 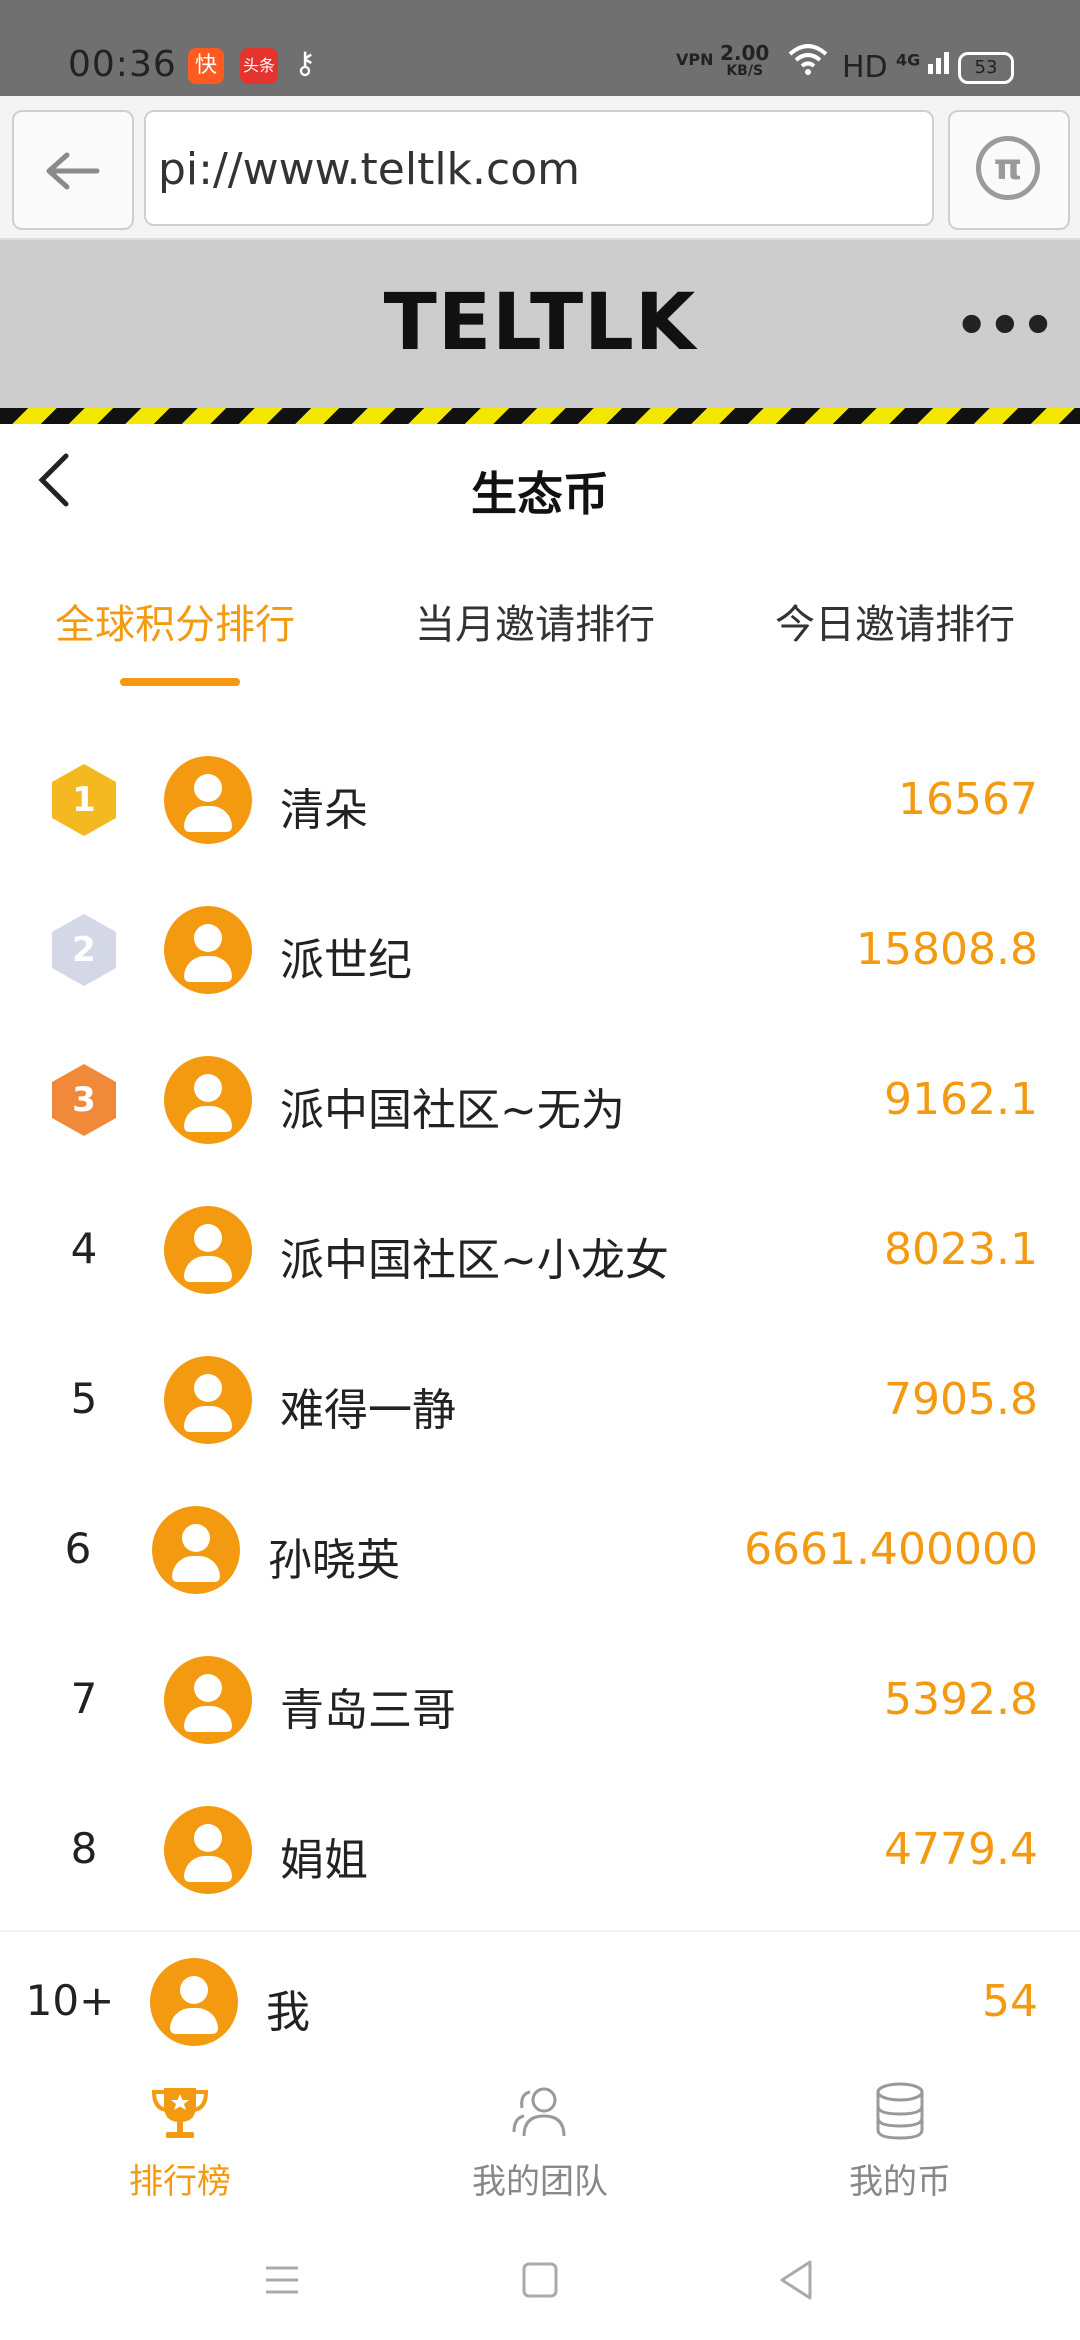 I want to click on trophy-icon, so click(x=180, y=2112).